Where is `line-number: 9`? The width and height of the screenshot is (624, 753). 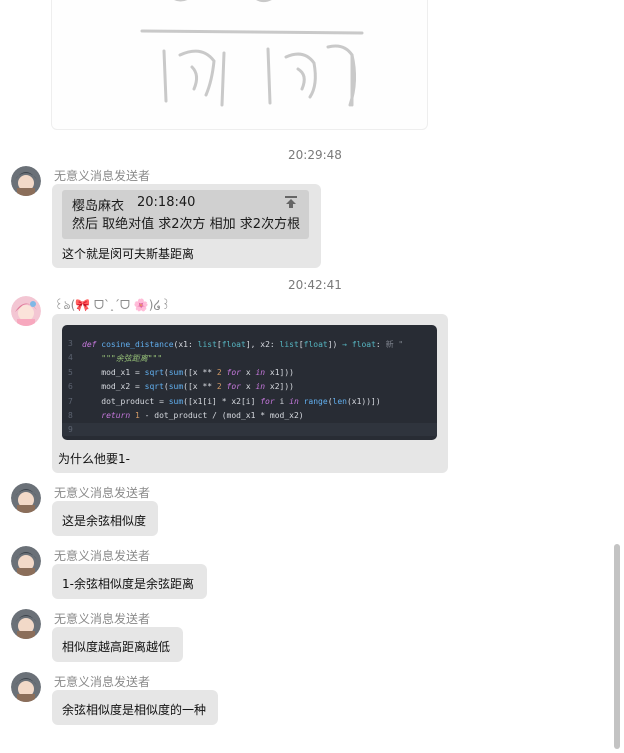 line-number: 9 is located at coordinates (70, 429).